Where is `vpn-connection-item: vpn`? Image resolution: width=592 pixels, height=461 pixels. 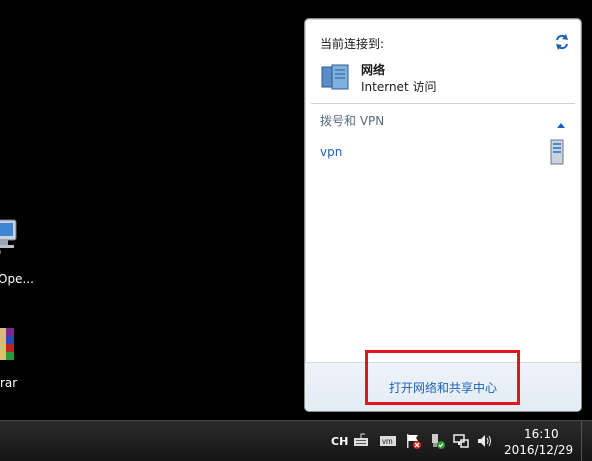
vpn-connection-item: vpn is located at coordinates (443, 152).